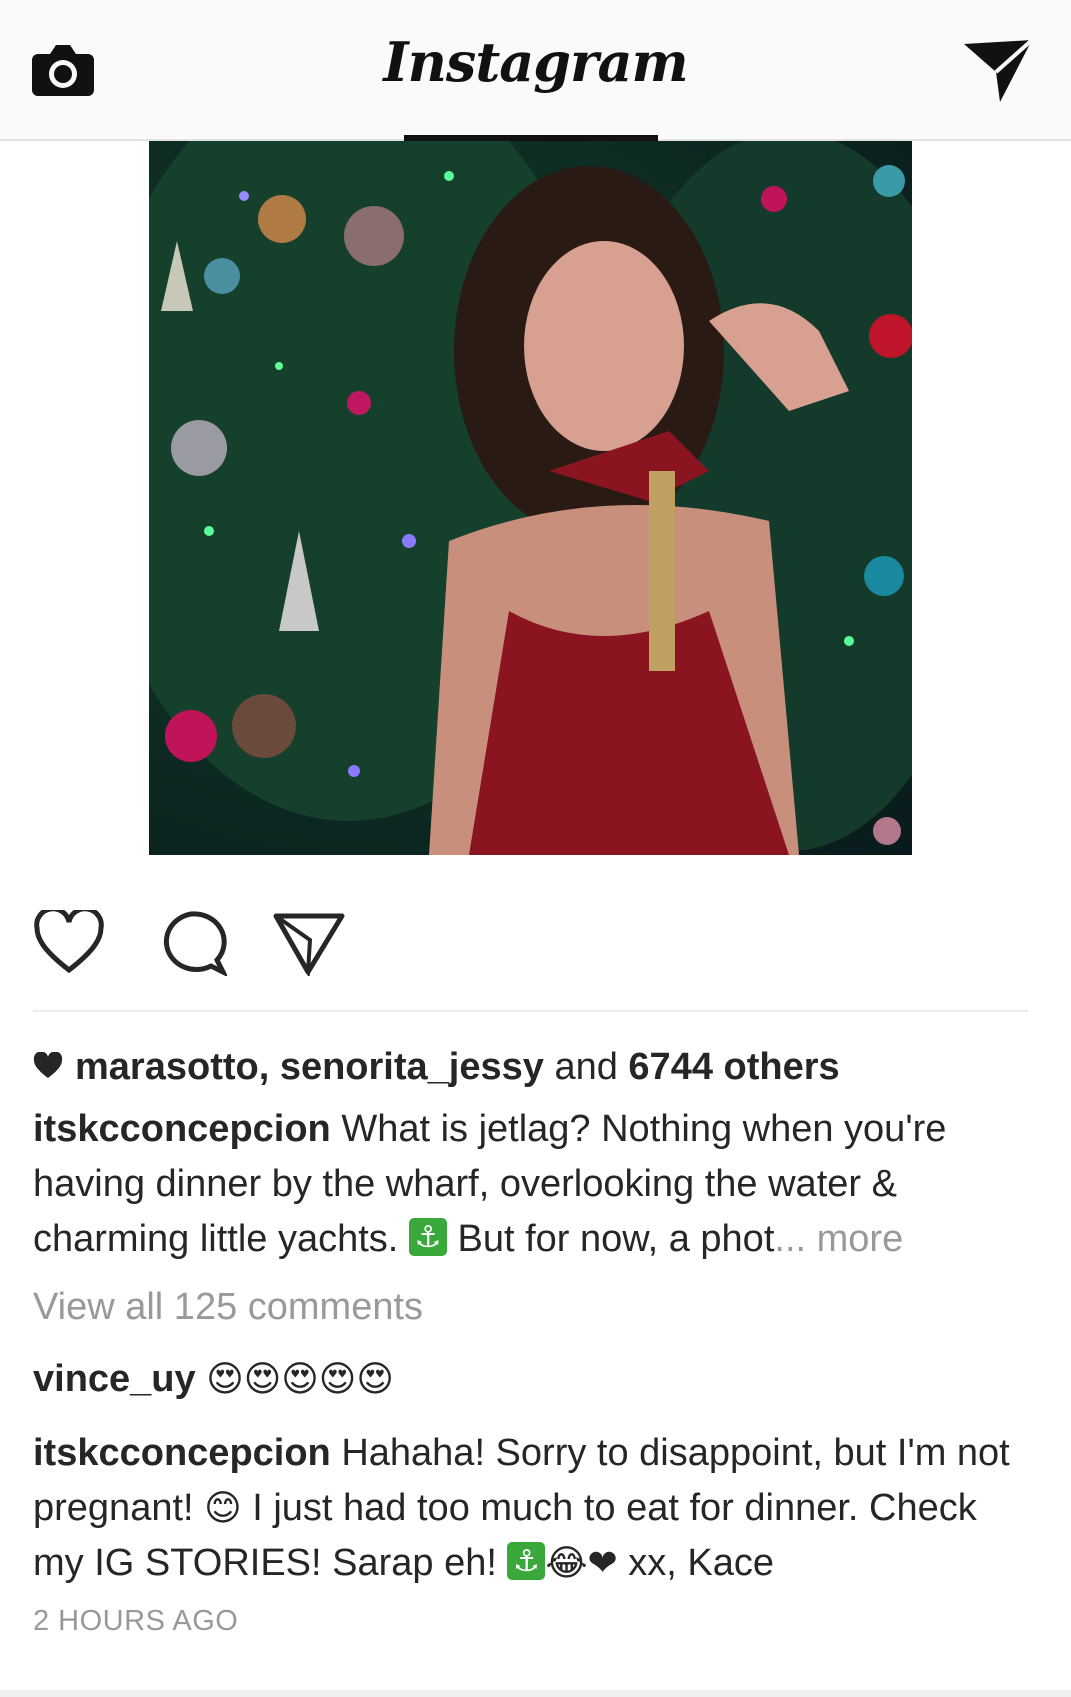  What do you see at coordinates (581, 1563) in the screenshot?
I see `laugh-heart-emoji-icon: 😂❤` at bounding box center [581, 1563].